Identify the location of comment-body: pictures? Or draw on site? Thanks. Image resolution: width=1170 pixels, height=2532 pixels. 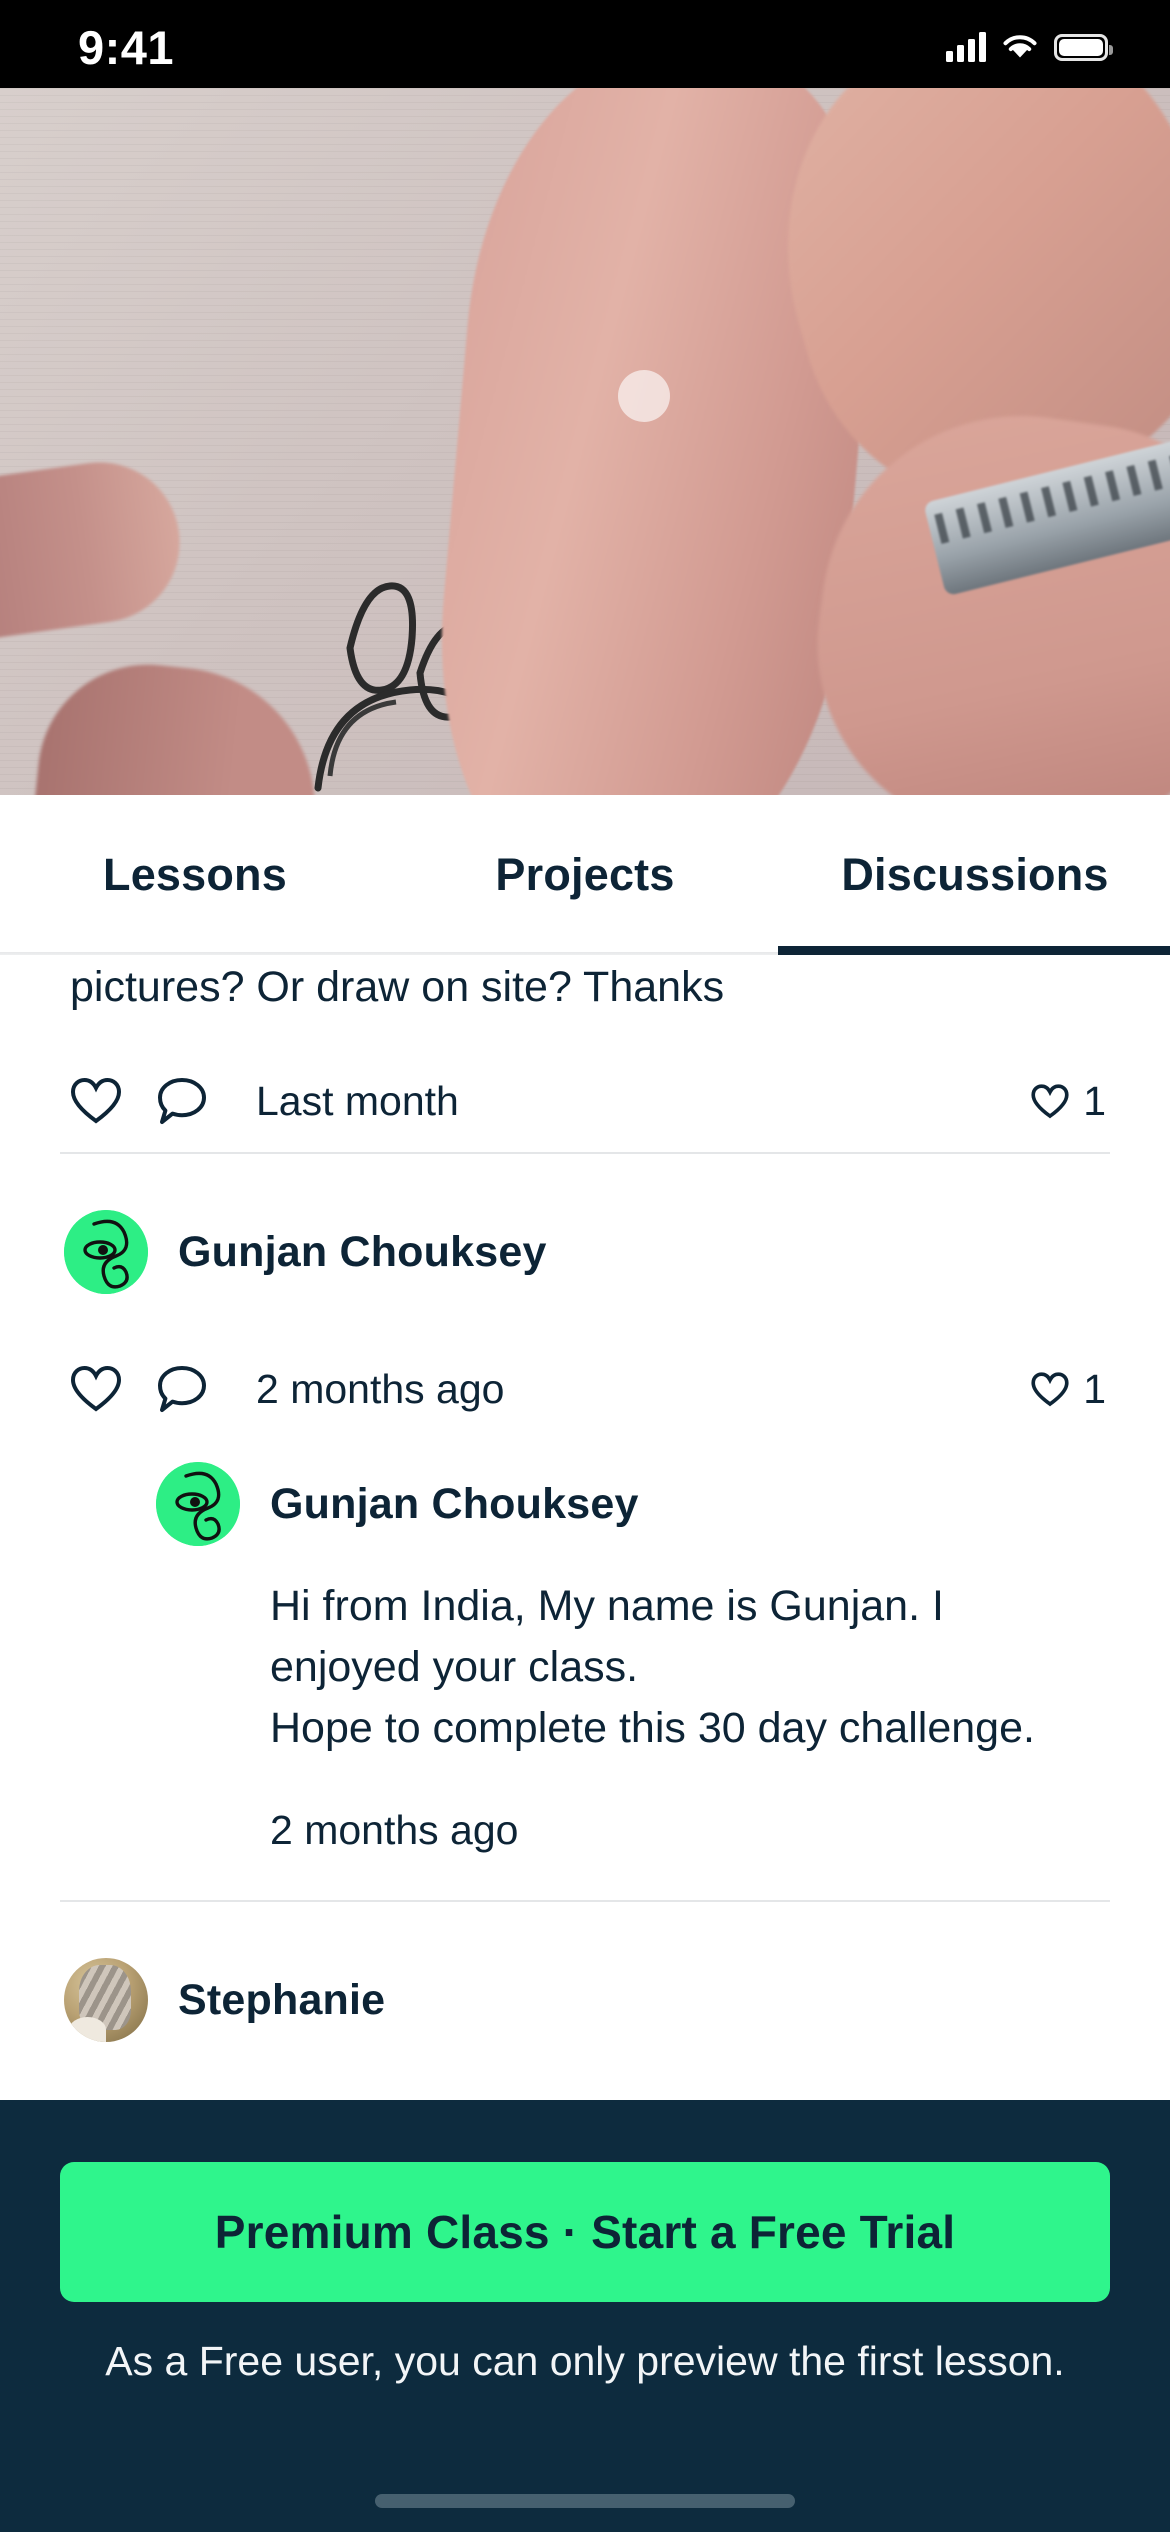
(397, 987).